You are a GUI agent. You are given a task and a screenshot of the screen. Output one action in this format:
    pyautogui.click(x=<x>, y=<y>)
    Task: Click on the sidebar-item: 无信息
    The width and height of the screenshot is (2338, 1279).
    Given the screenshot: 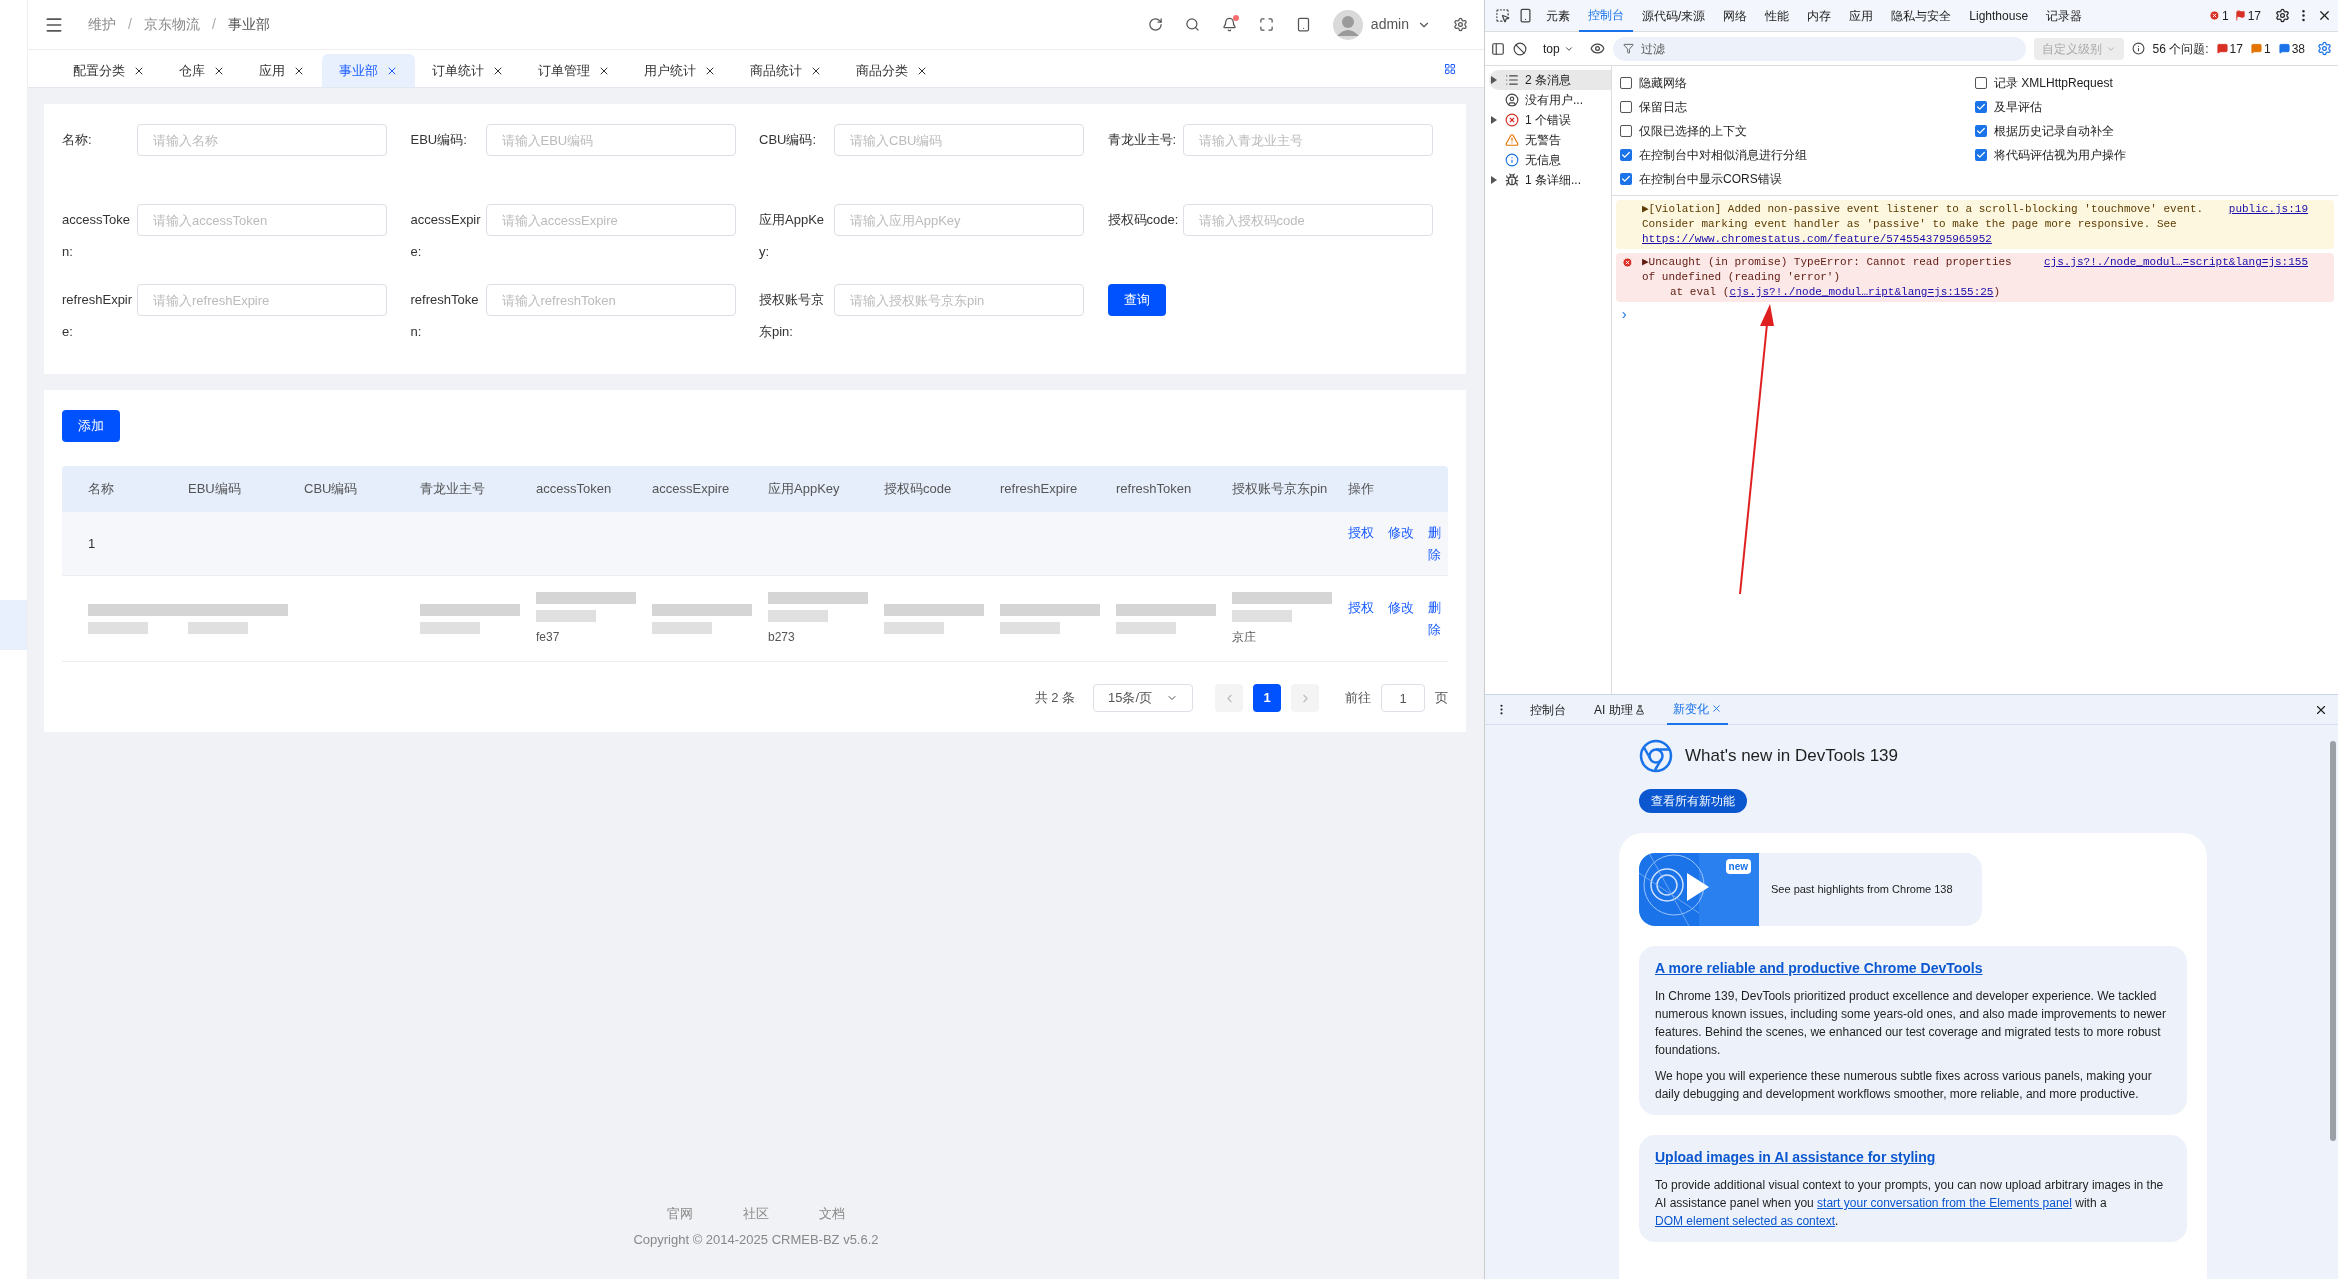 What is the action you would take?
    pyautogui.click(x=1550, y=160)
    